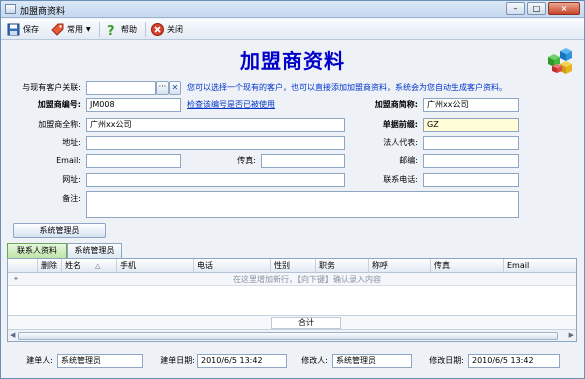 This screenshot has height=379, width=585. What do you see at coordinates (75, 29) in the screenshot?
I see `common-label: 常用` at bounding box center [75, 29].